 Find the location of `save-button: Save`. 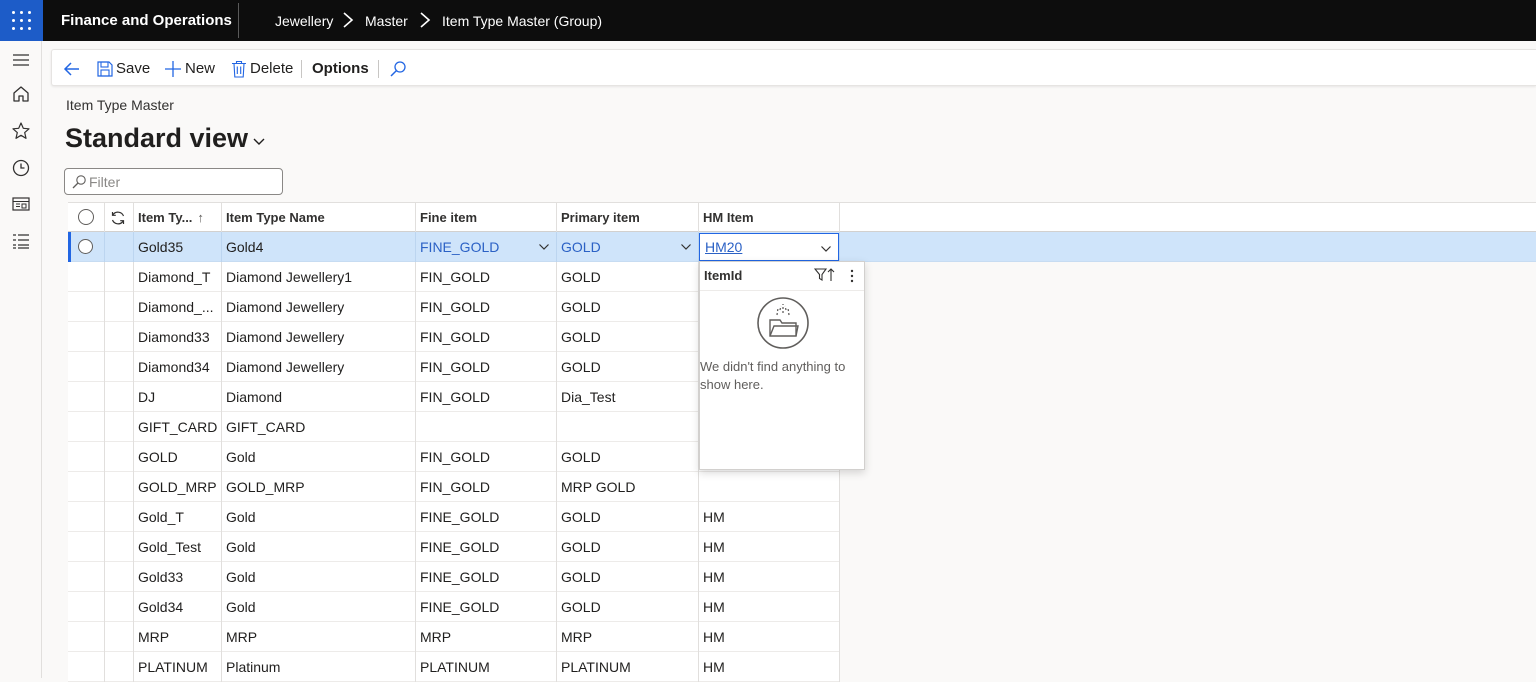

save-button: Save is located at coordinates (123, 68).